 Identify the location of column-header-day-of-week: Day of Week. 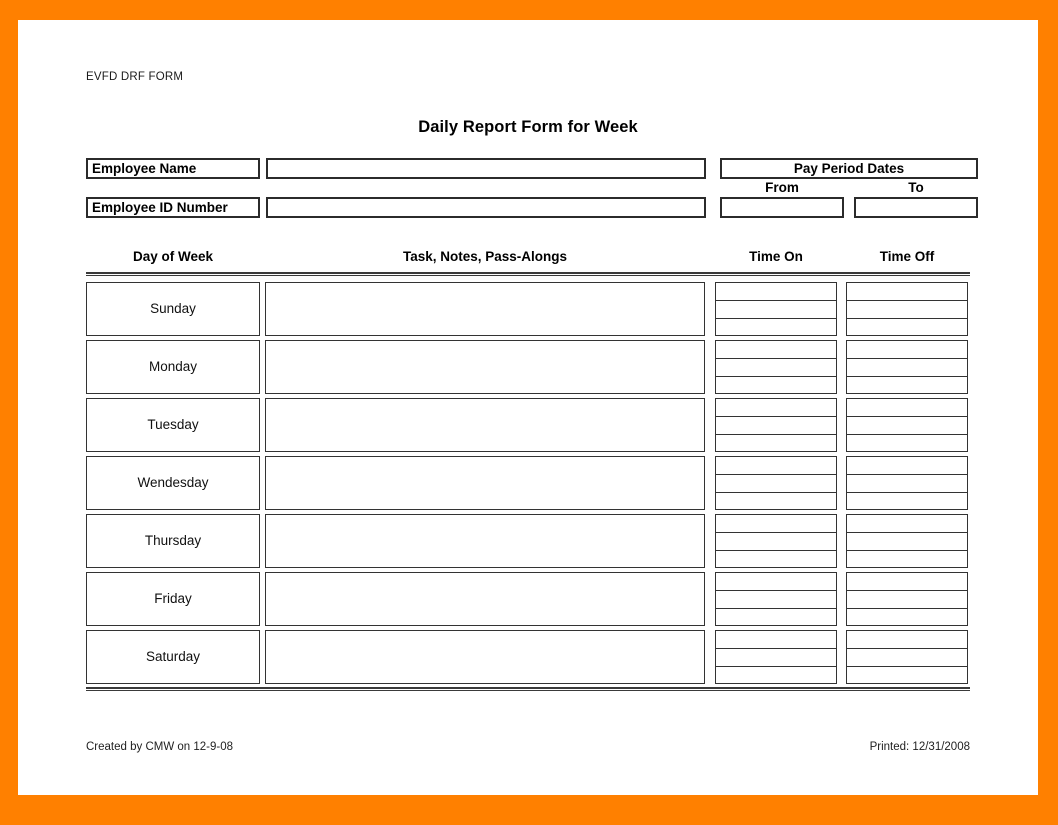
(173, 256).